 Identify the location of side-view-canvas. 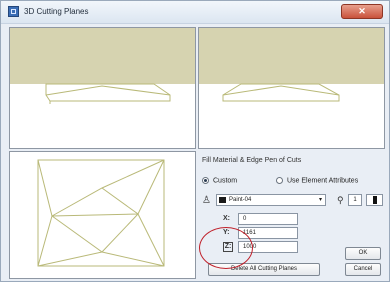
(291, 65).